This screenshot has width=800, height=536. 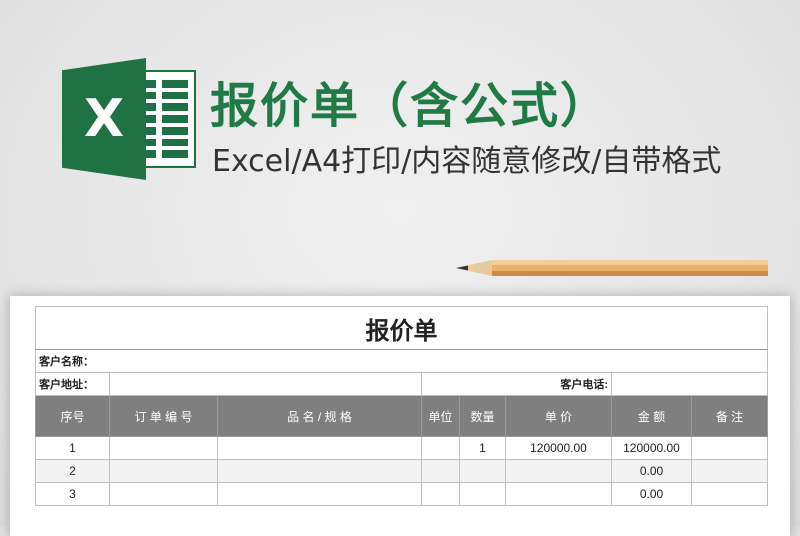 I want to click on table-row: 1 1 120000.00 120000.00, so click(x=401, y=448).